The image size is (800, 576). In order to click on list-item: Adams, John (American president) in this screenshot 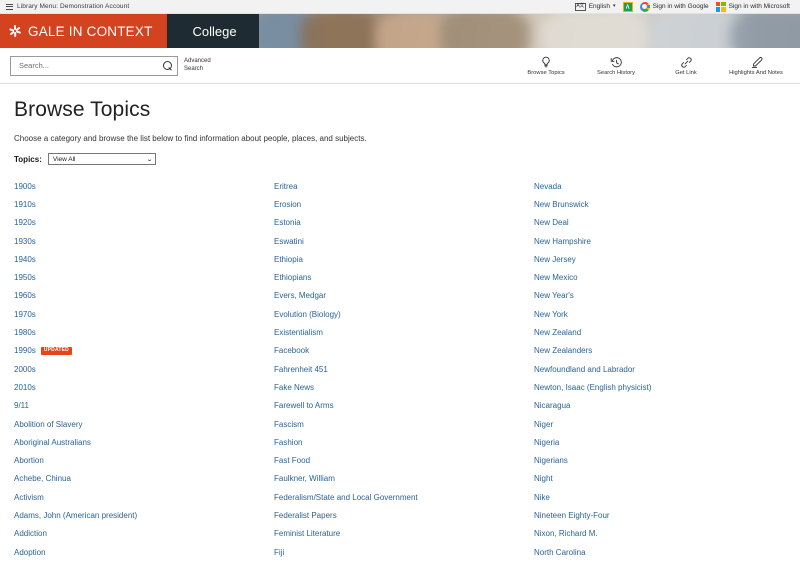, I will do `click(144, 515)`.